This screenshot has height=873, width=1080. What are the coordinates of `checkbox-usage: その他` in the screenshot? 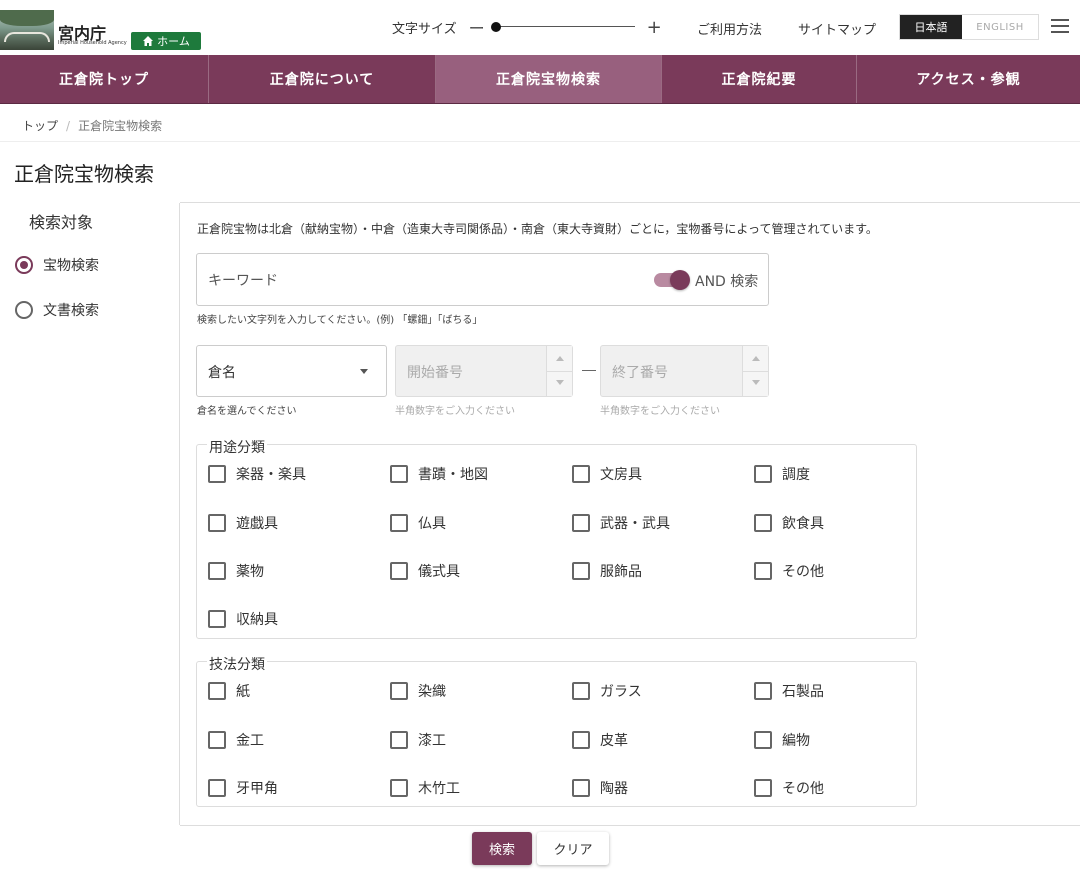 It's located at (789, 571).